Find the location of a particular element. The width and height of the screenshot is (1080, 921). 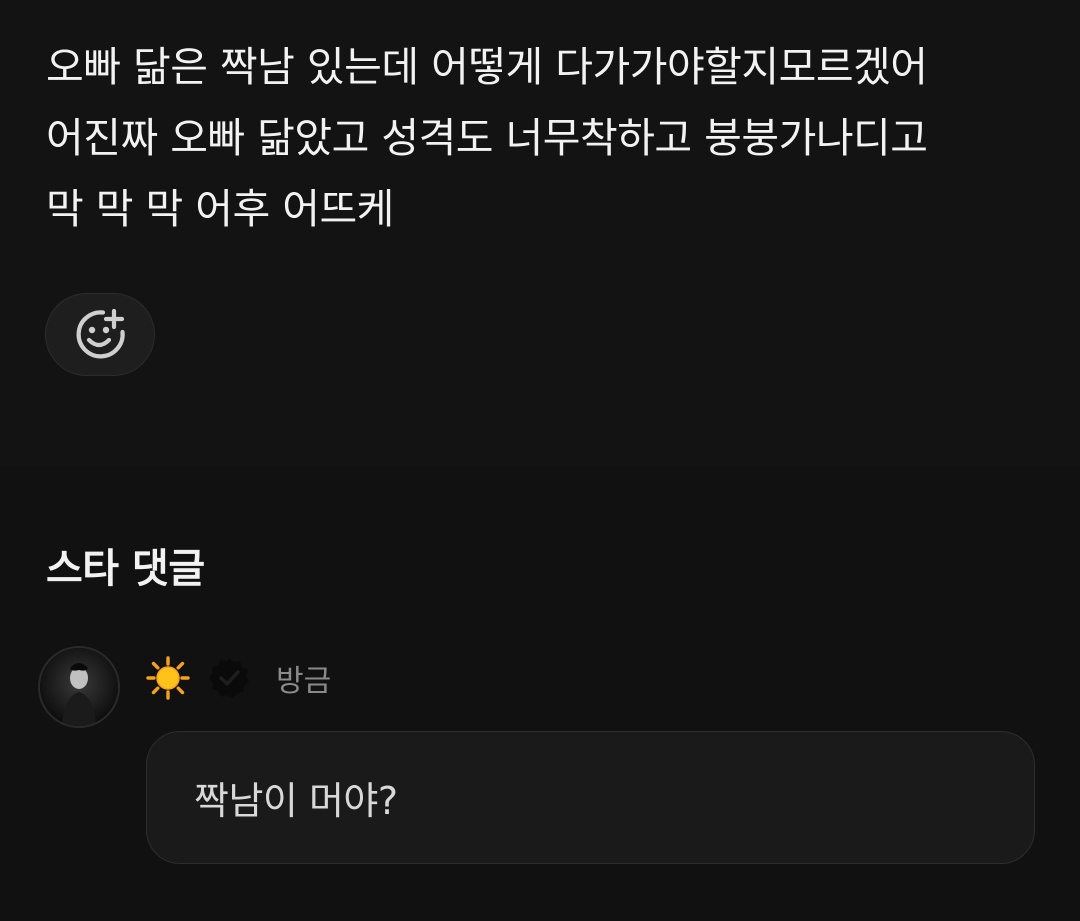

sun-emoji-icon is located at coordinates (168, 678).